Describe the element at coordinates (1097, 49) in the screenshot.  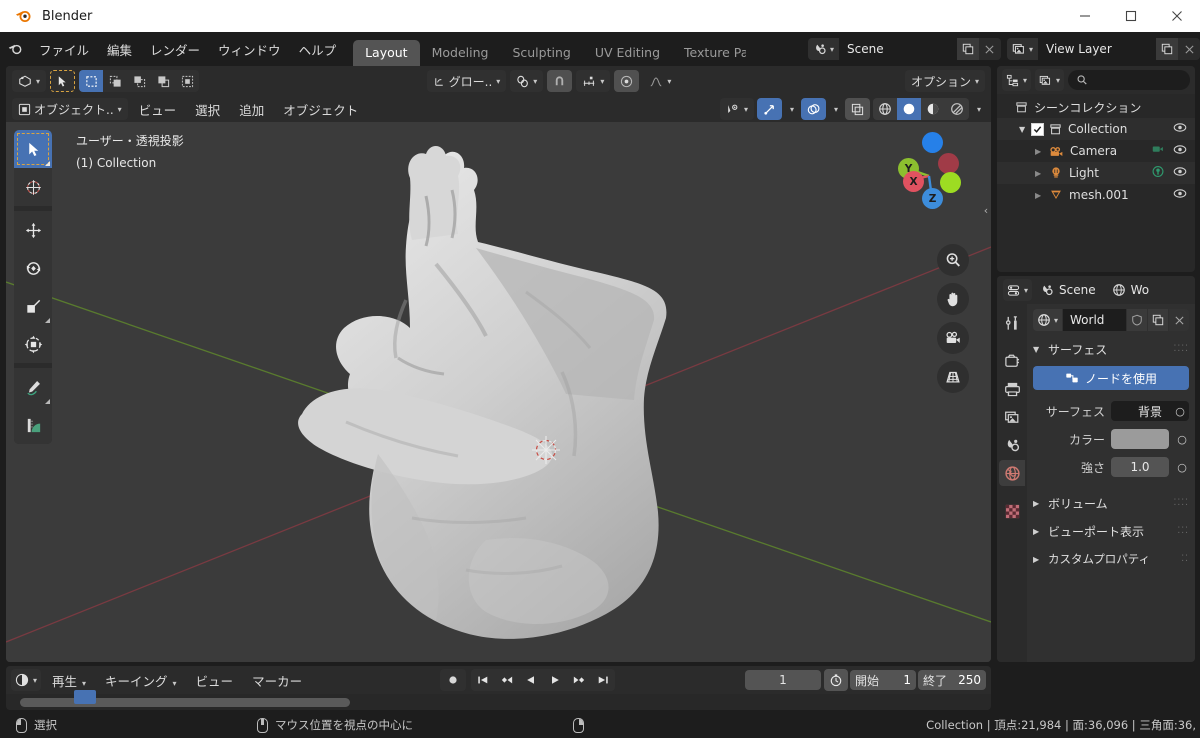
I see `view-layer-name: View Layer` at that location.